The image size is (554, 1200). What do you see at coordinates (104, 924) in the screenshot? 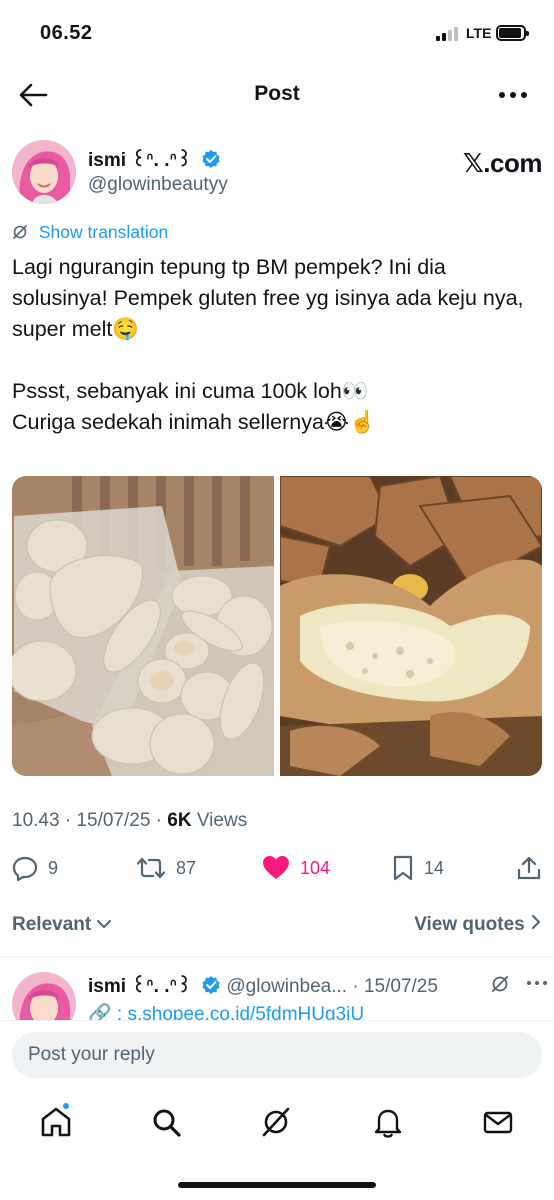
I see `chevron-down-icon` at bounding box center [104, 924].